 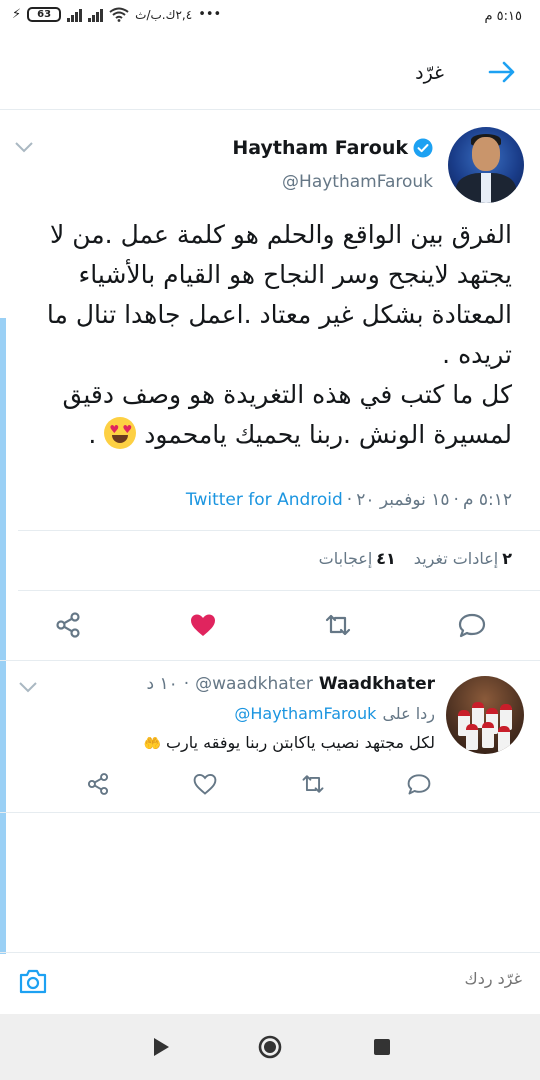 I want to click on tweet-date: ١٥ نوفمبر ٢٠, so click(x=403, y=500).